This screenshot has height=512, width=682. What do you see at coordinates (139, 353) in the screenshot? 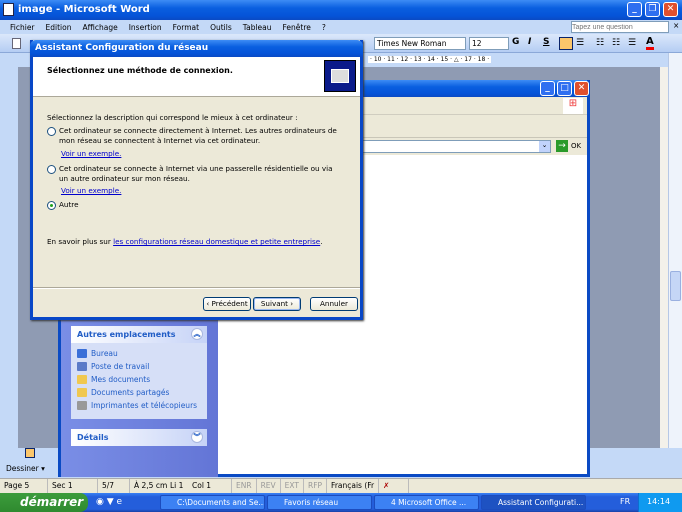
I see `place-bureau: Bureau` at bounding box center [139, 353].